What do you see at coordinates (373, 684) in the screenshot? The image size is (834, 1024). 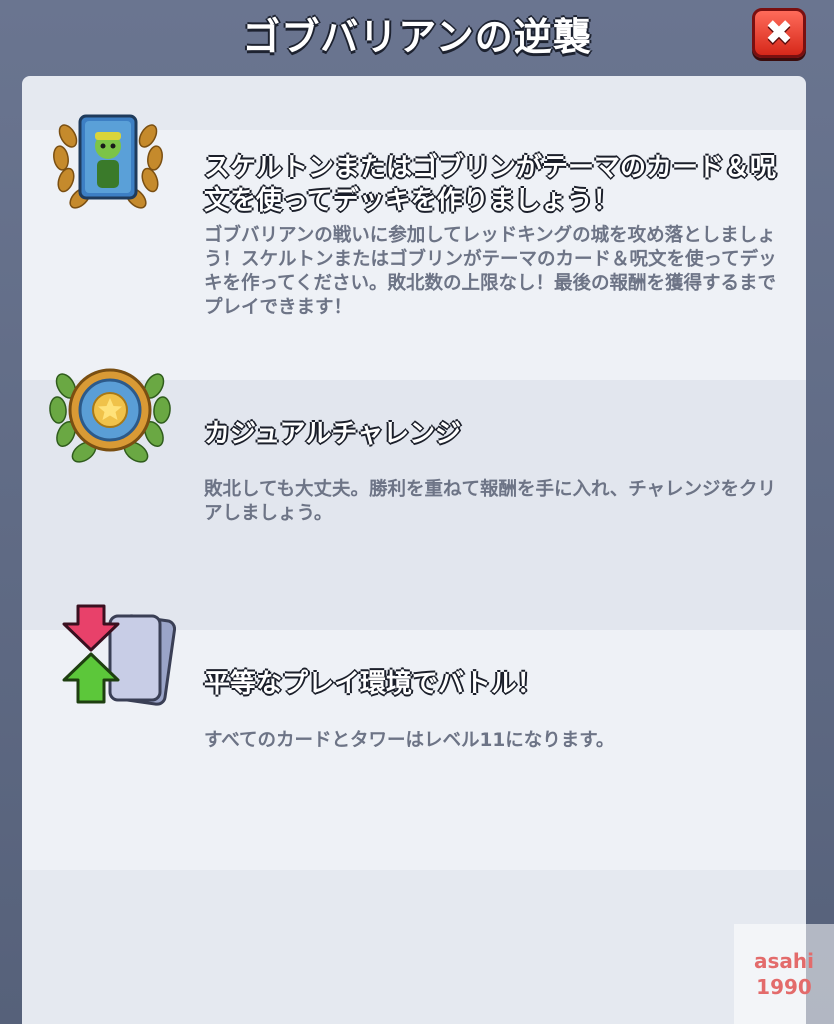 I see `section-3-heading: 平等なプレイ環境でバトル！` at bounding box center [373, 684].